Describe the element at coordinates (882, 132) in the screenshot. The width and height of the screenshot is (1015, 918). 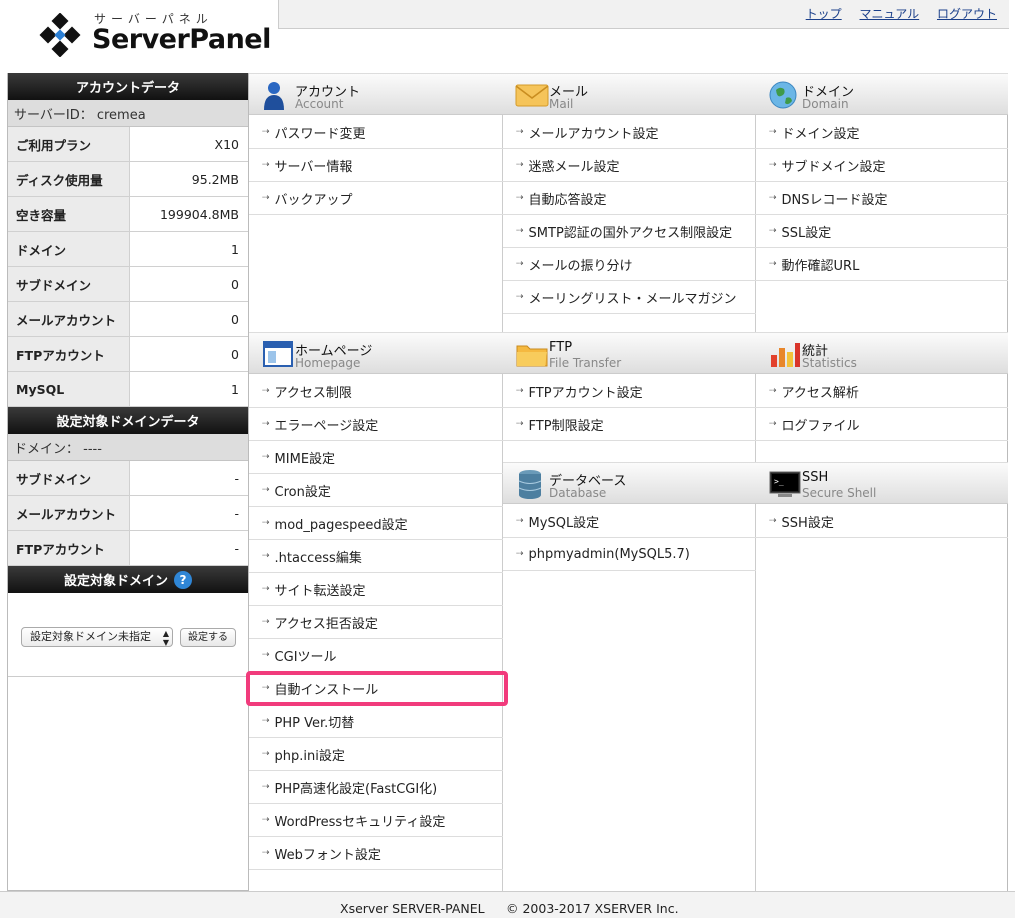
I see `menu-item-domain: ⇢ ドメイン設定` at that location.